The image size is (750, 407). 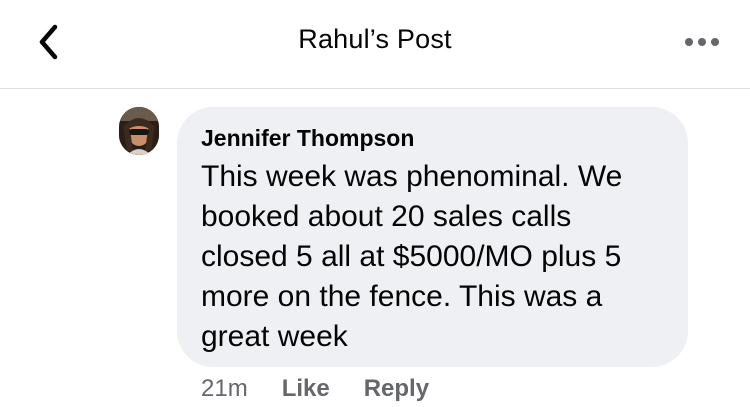 I want to click on more-horizontal-icon, so click(x=702, y=42).